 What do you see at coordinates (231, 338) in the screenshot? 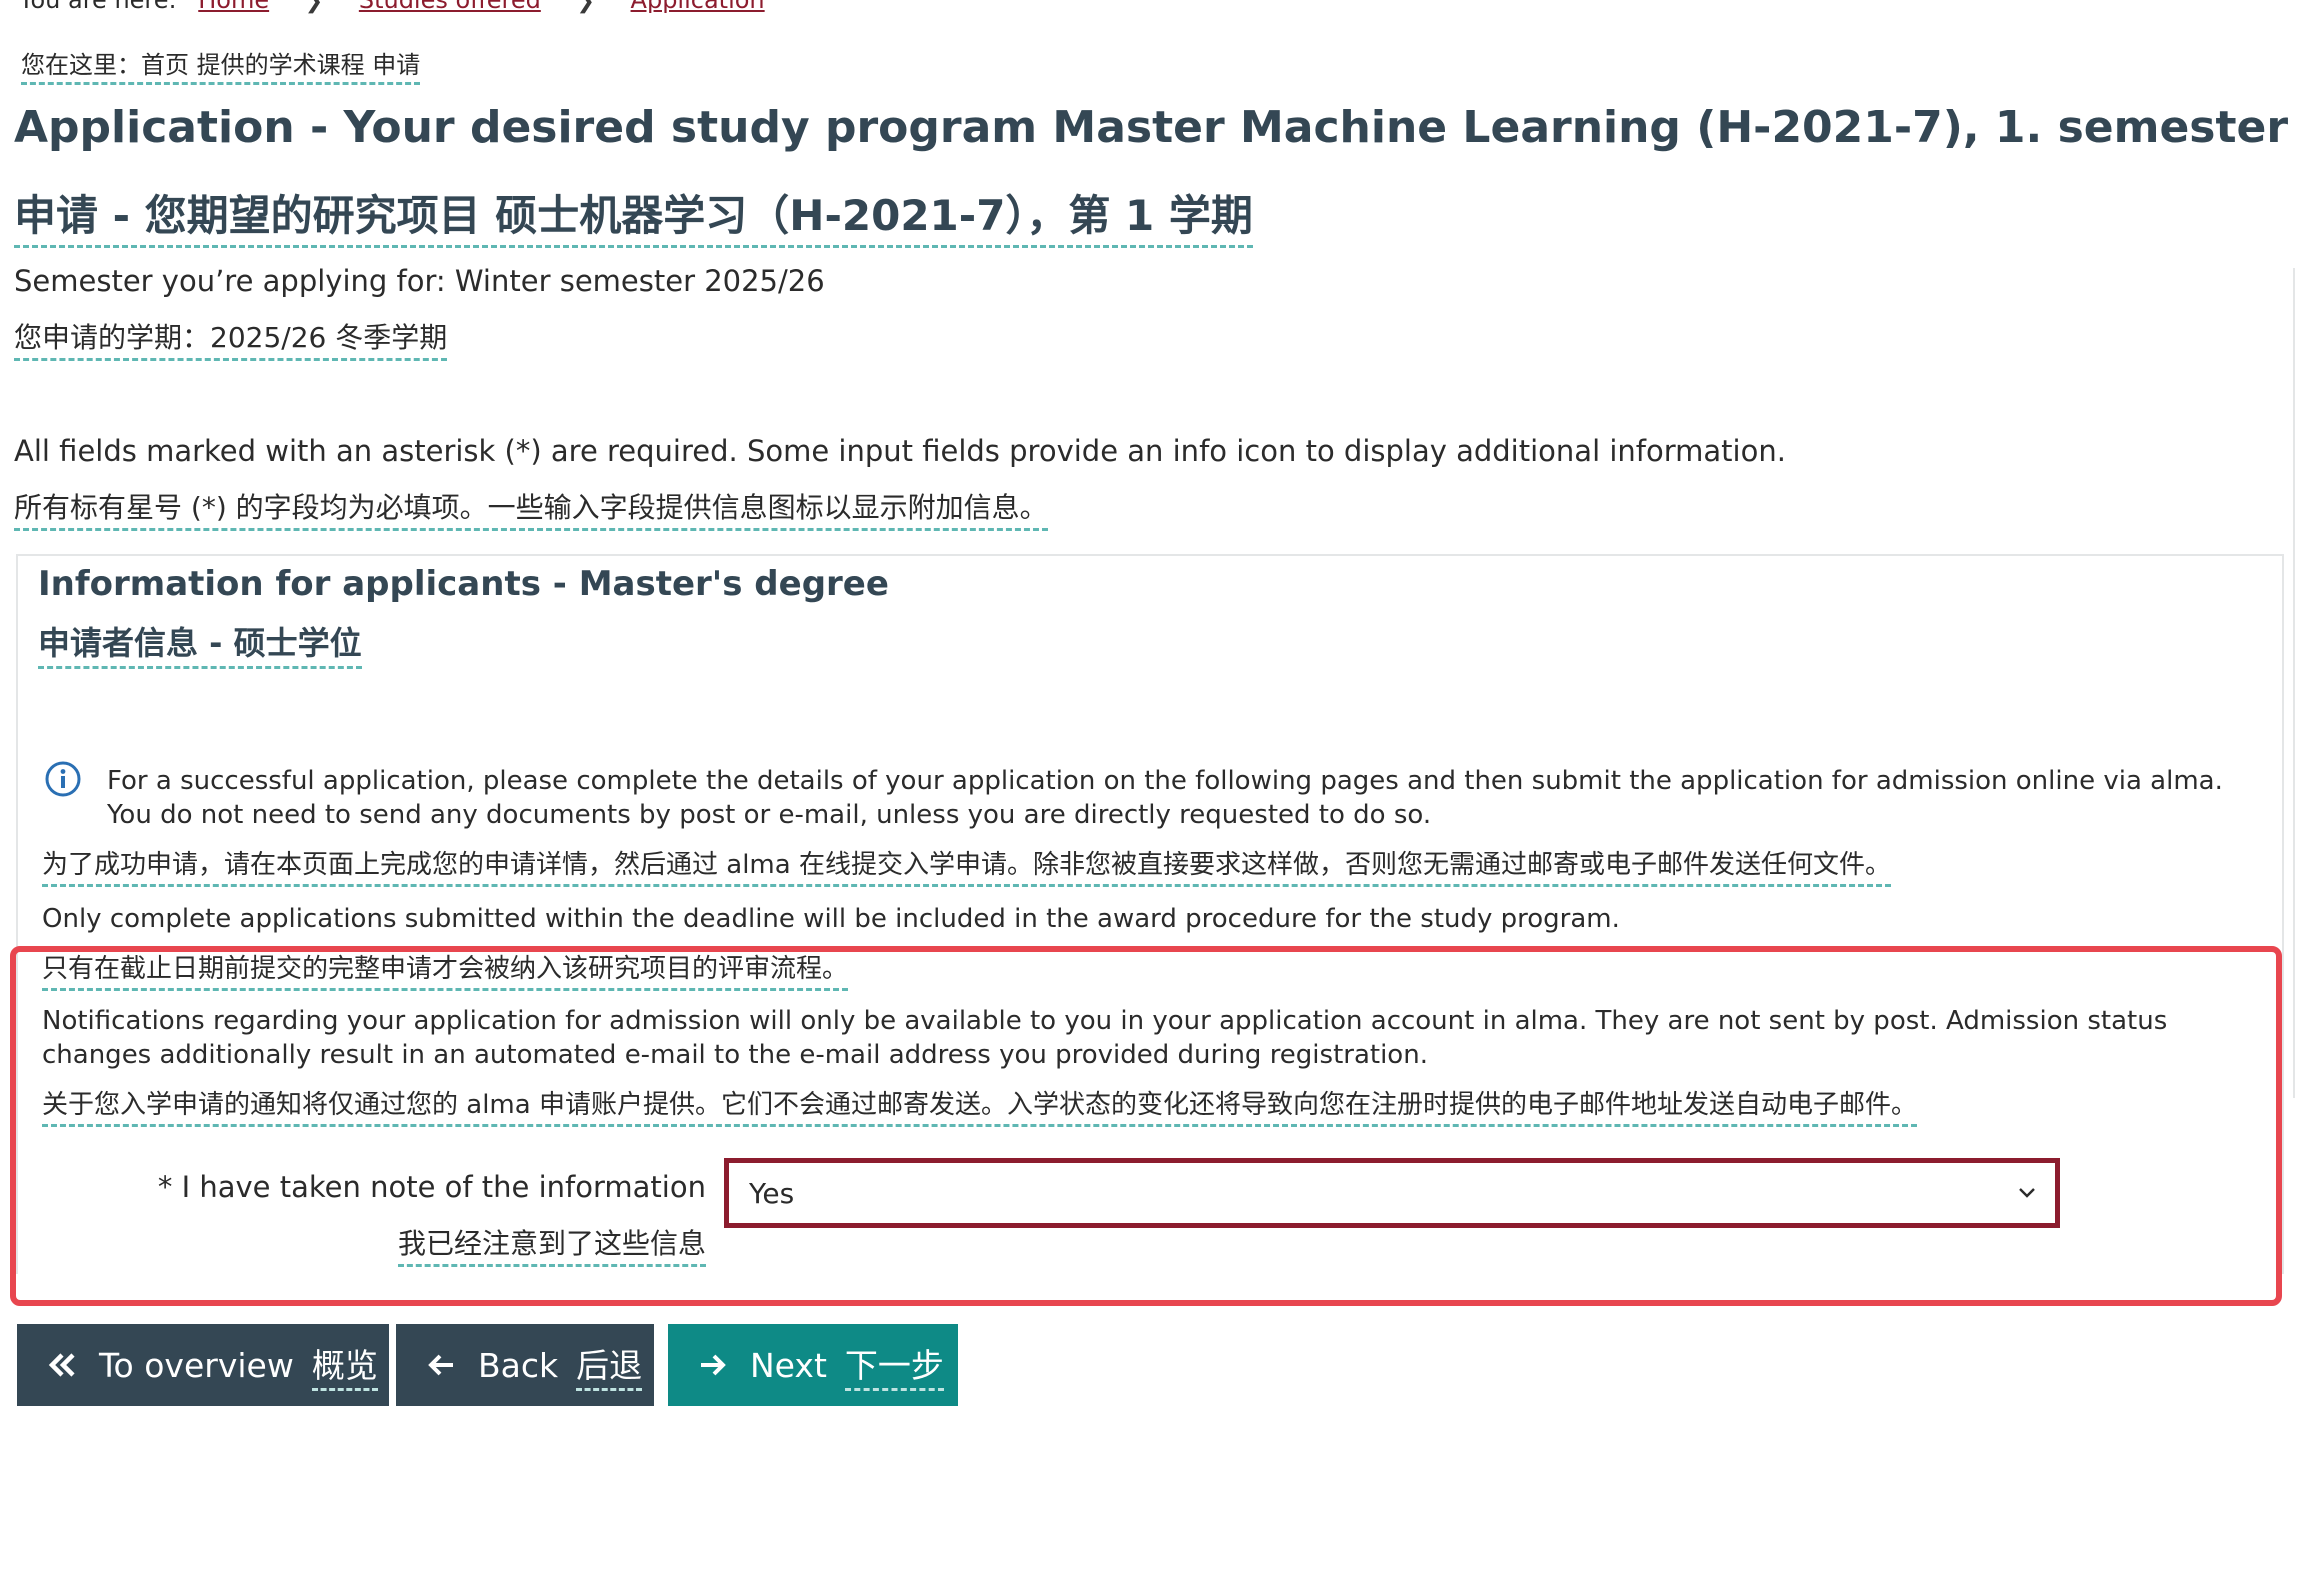
I see `semester-info-translation: 您申请的学期：2025/26 冬季学期` at bounding box center [231, 338].